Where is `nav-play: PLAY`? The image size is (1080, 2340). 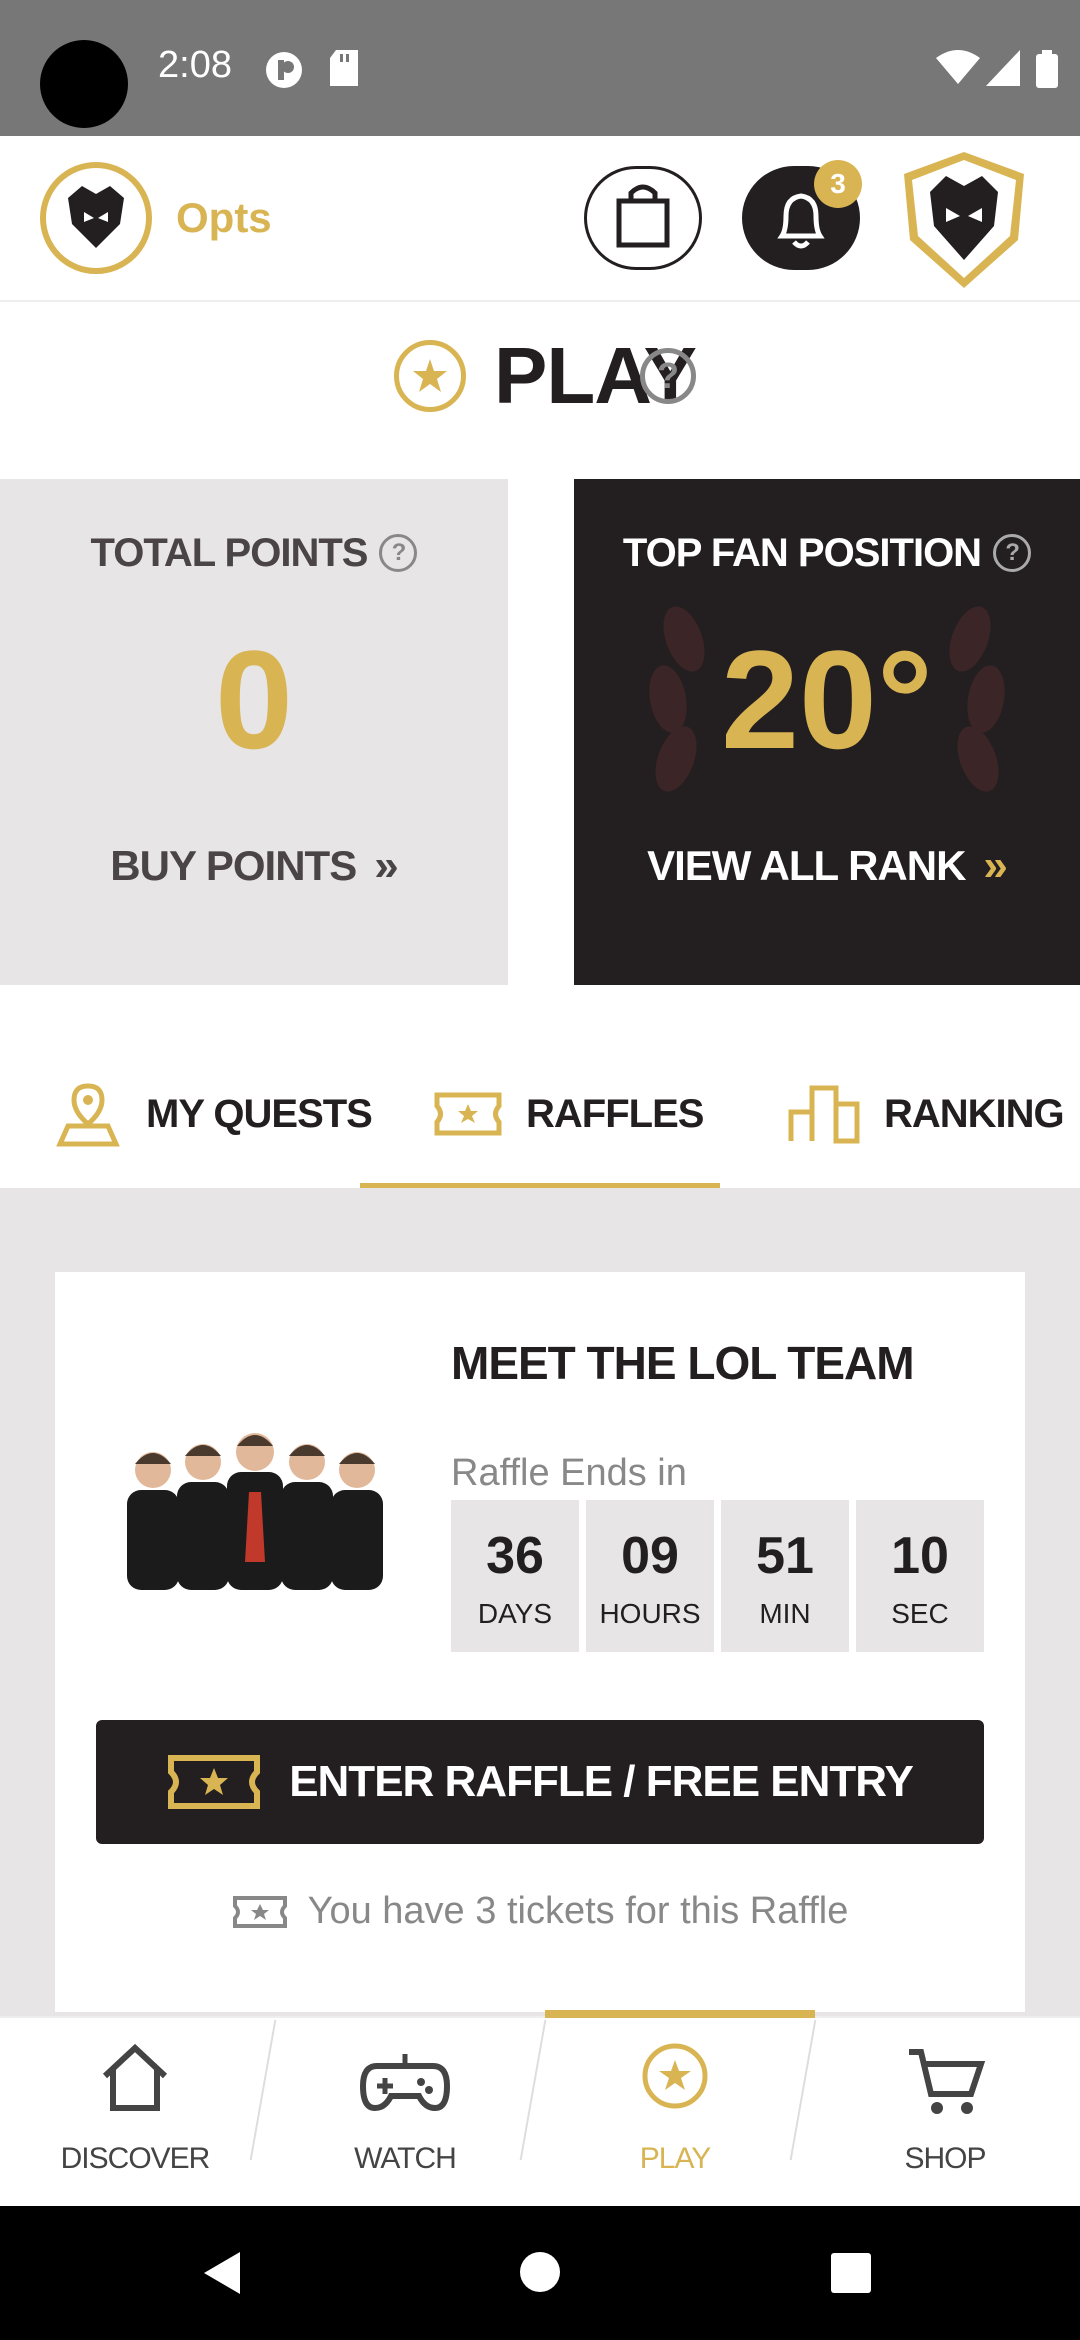 nav-play: PLAY is located at coordinates (675, 2113).